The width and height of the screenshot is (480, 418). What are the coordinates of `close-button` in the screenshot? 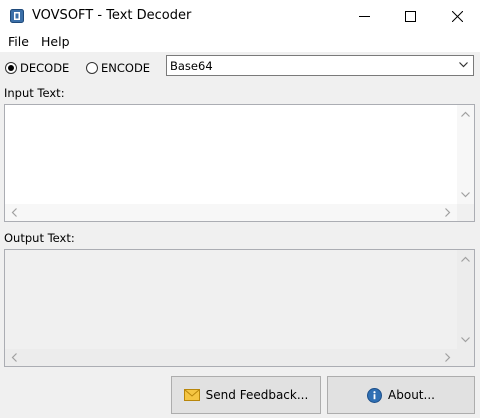 It's located at (457, 16).